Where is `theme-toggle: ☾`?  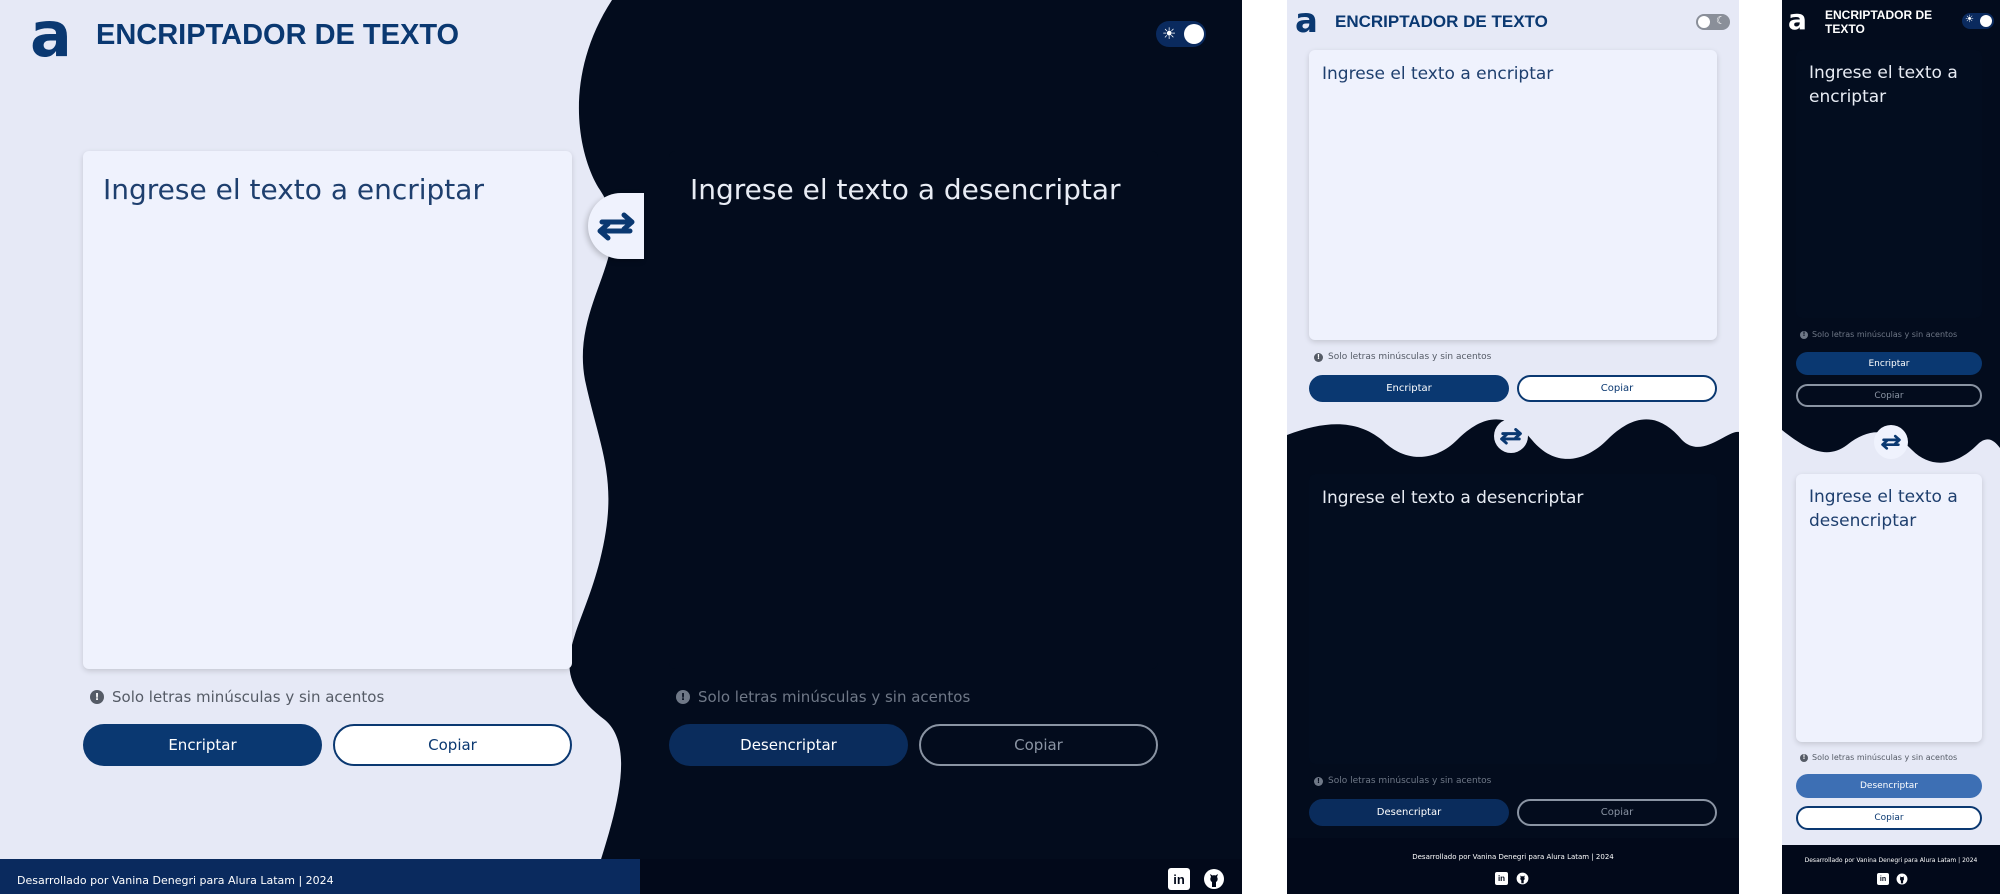 theme-toggle: ☾ is located at coordinates (1713, 22).